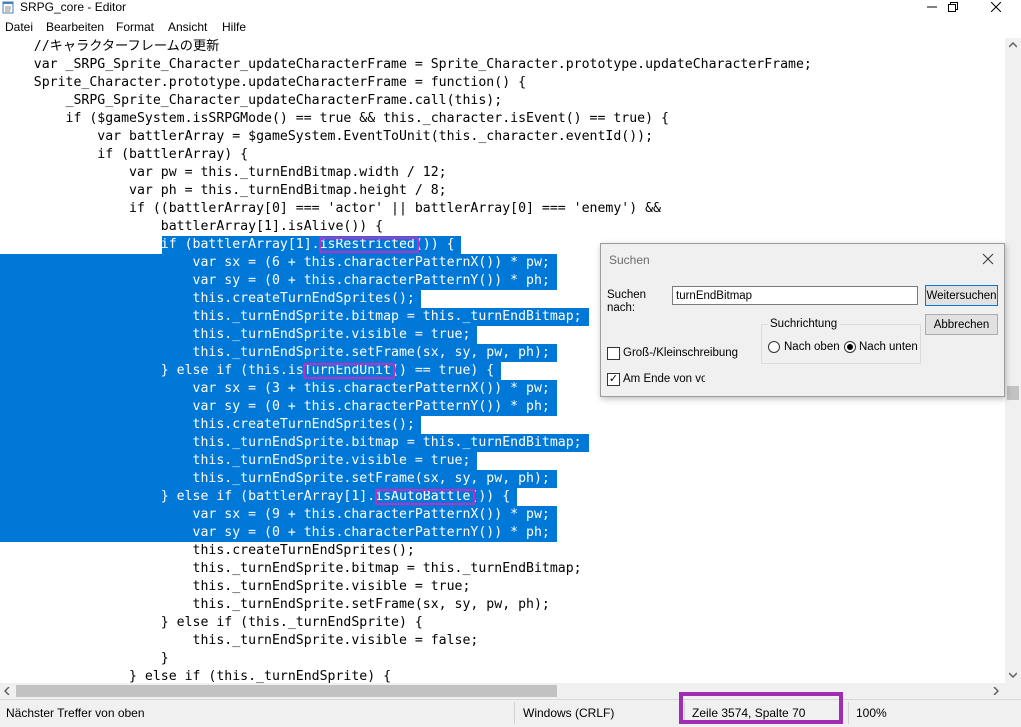 This screenshot has height=727, width=1021. I want to click on code-line: //キャラクターフレームの更新, so click(111, 46).